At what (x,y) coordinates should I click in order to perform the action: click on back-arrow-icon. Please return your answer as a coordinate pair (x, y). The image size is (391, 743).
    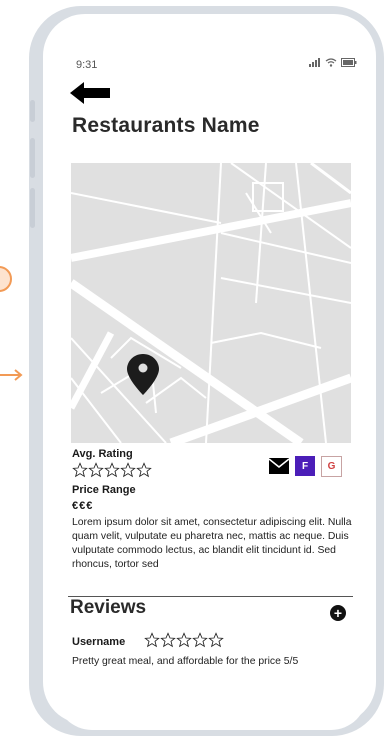
    Looking at the image, I should click on (90, 93).